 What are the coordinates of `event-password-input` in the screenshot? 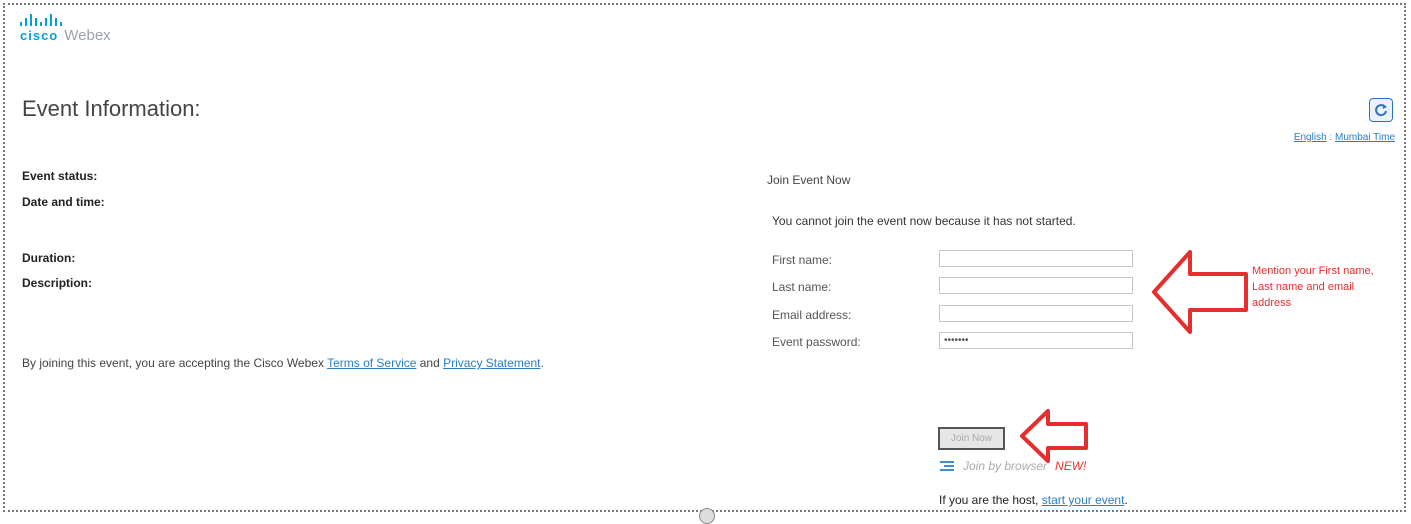 It's located at (1036, 340).